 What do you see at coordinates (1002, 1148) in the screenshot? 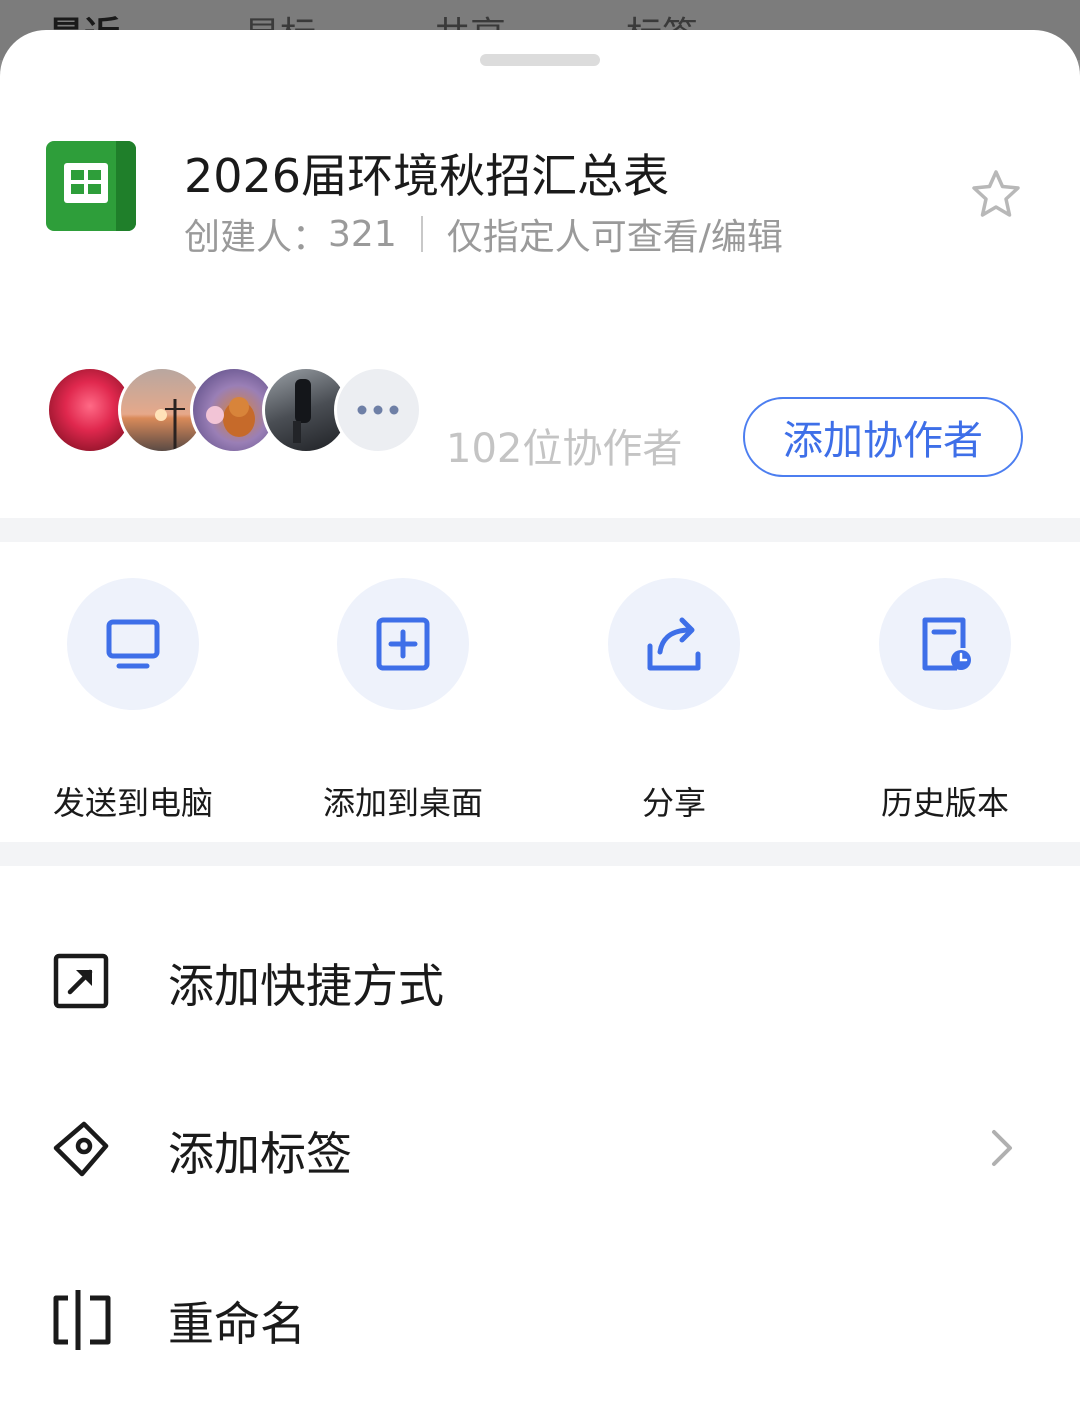
I see `chevron-right-icon` at bounding box center [1002, 1148].